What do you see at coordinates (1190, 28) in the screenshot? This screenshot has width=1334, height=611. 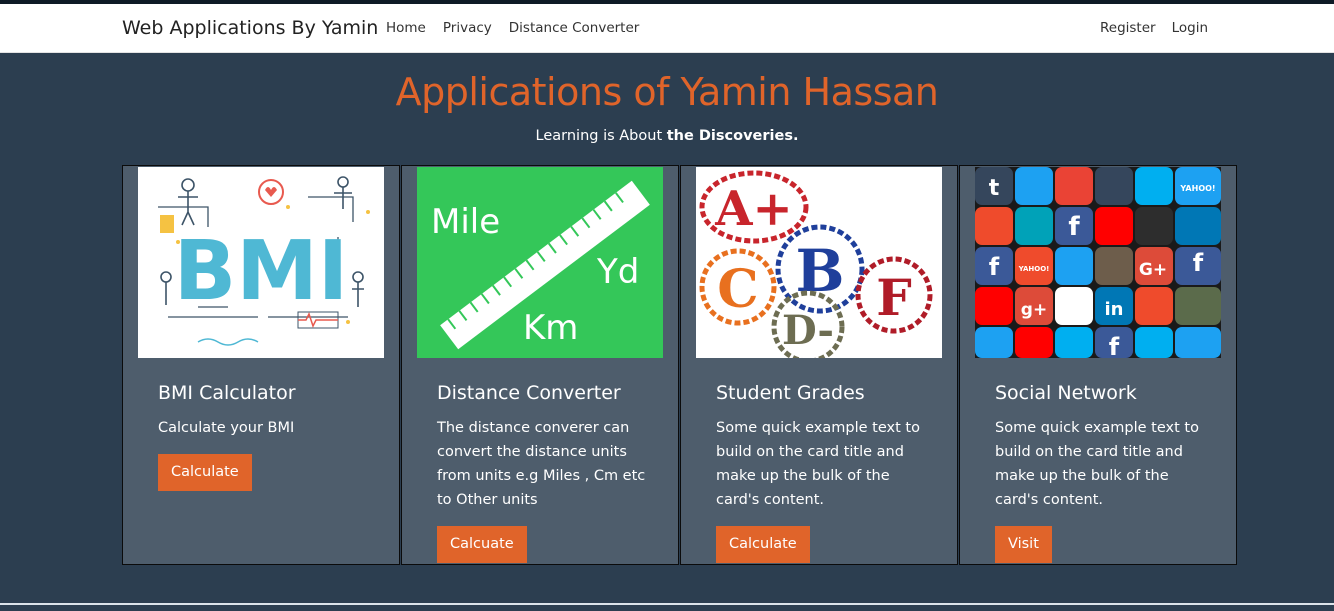 I see `login-link: Login` at bounding box center [1190, 28].